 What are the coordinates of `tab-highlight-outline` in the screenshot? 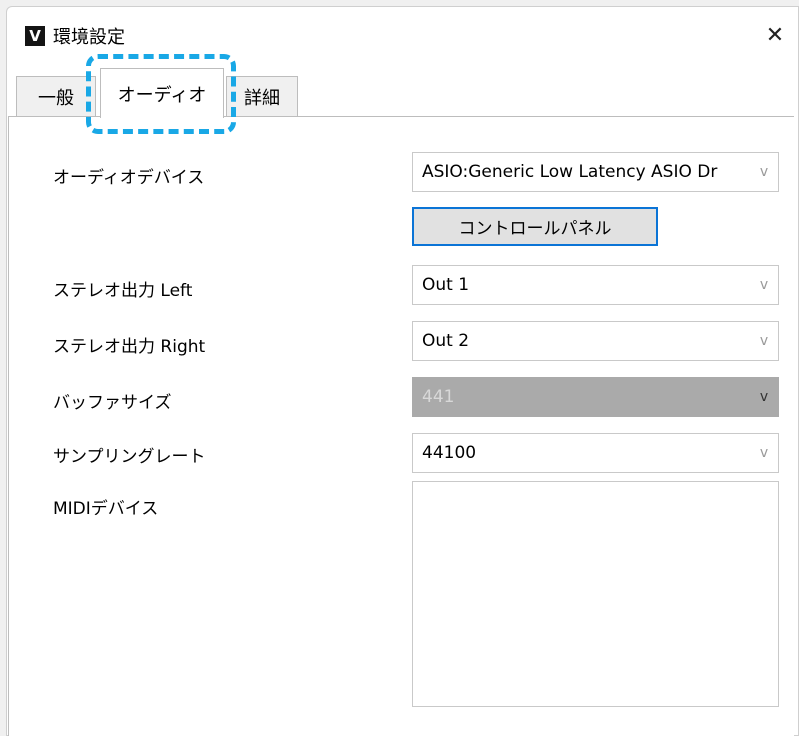 It's located at (161, 94).